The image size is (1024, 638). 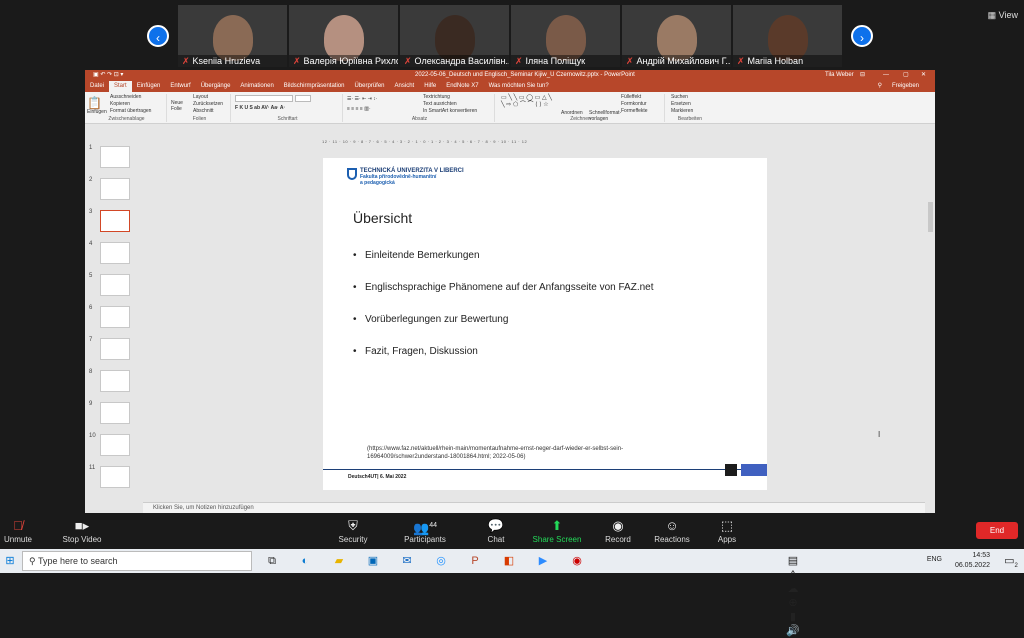 I want to click on participant-tile: ✗ Іляна Поліщук, so click(x=565, y=36).